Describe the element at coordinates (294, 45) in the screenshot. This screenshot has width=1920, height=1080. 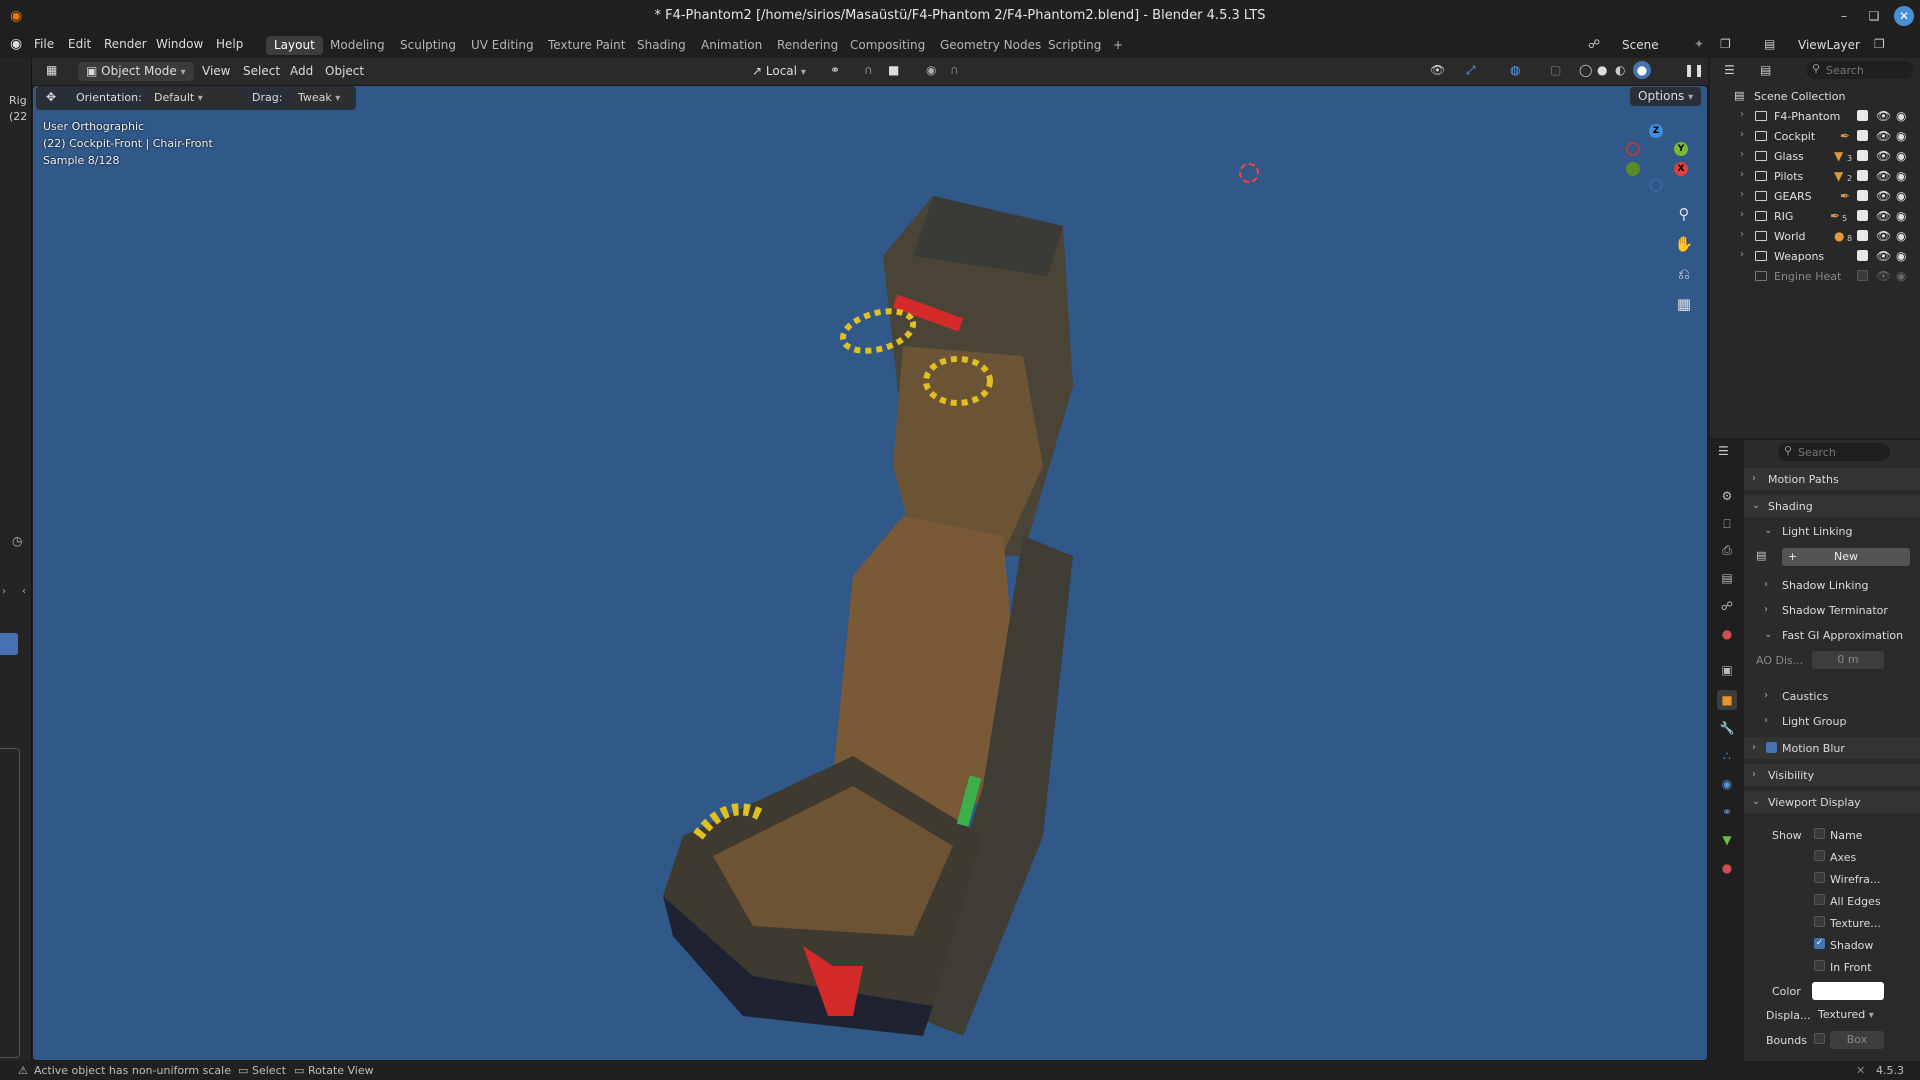
I see `tab-layout: Layout` at that location.